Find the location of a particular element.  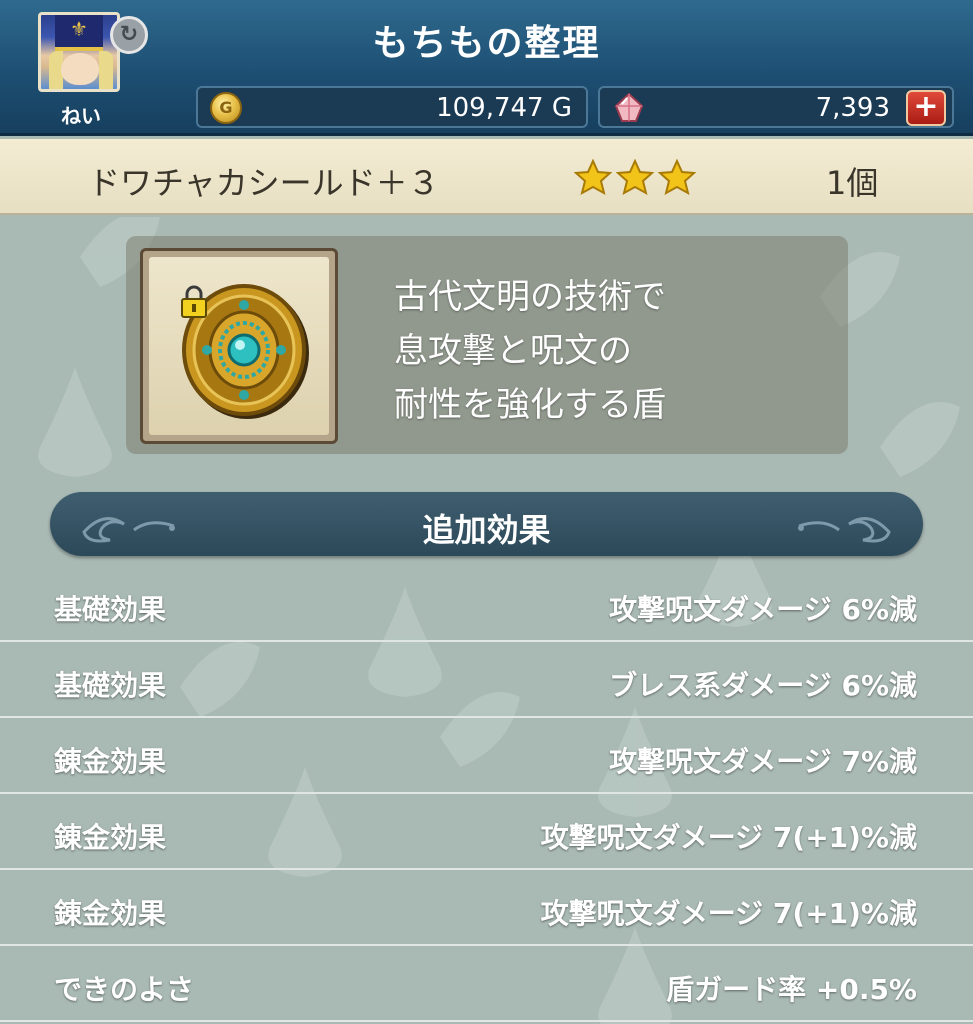

item-description-line: 息攻撃と呪文の is located at coordinates (513, 351).